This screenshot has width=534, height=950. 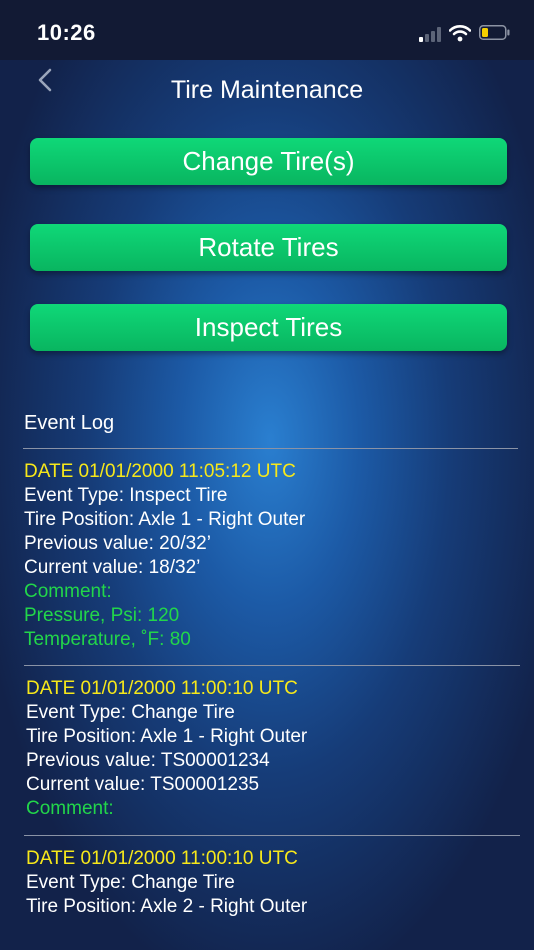 I want to click on entry-current-value: Current value: 18/32’, so click(x=112, y=567).